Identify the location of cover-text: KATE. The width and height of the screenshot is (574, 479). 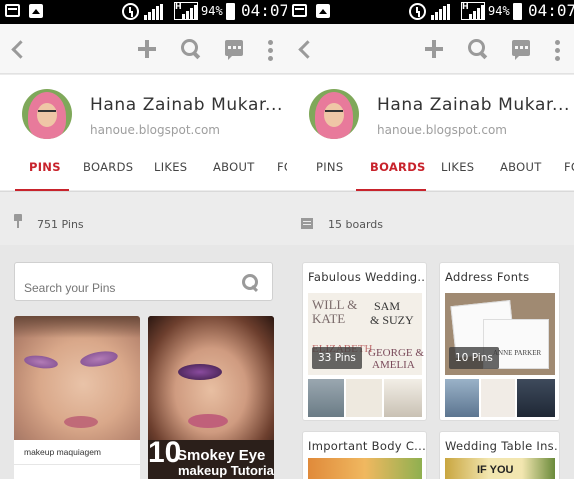
(329, 318).